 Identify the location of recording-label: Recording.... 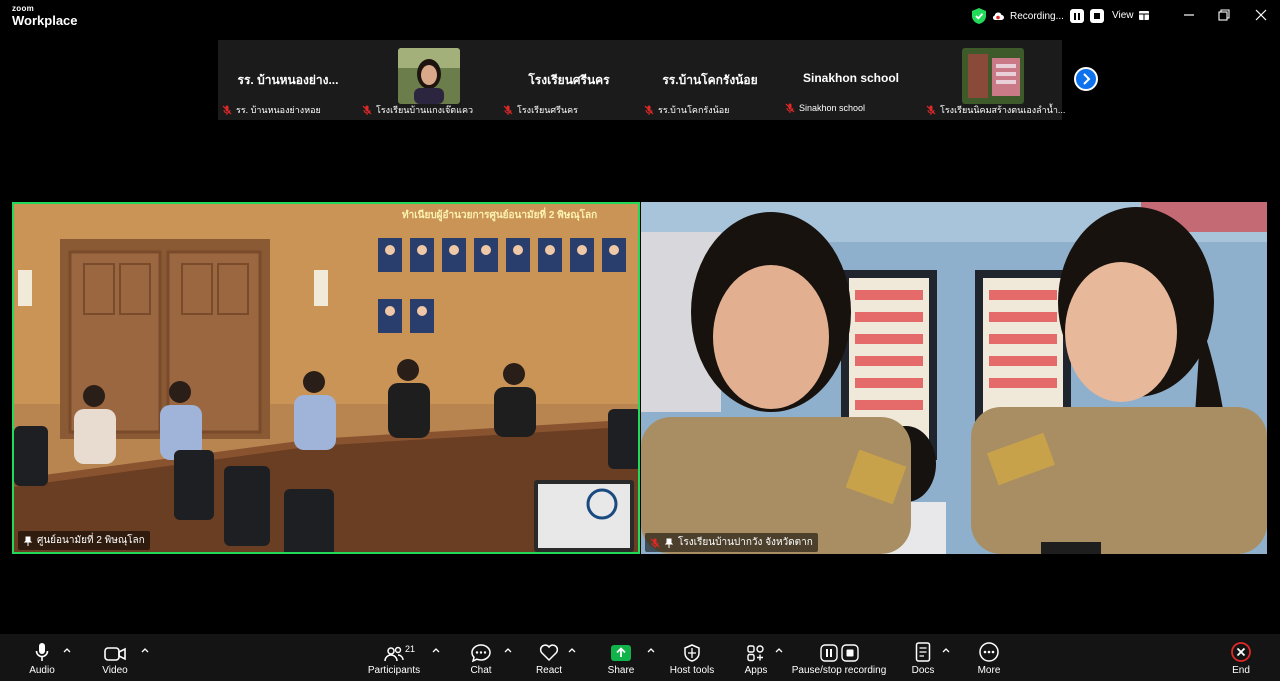
(1037, 16).